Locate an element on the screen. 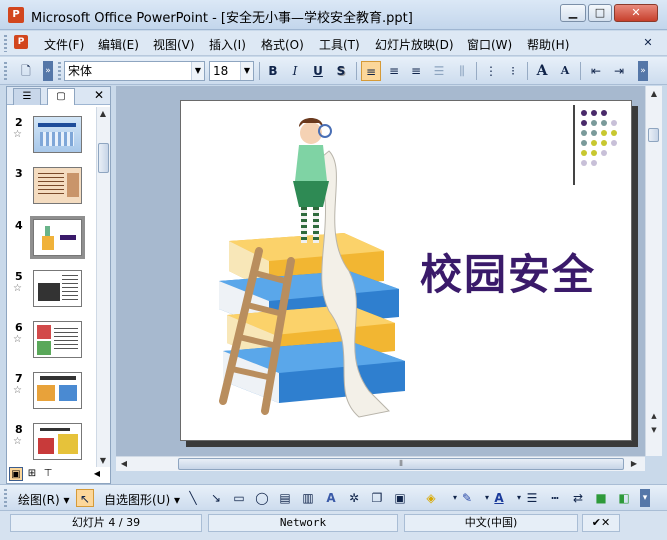 The image size is (667, 540). slide-thumbnail-7: 7 ☆ is located at coordinates (51, 396).